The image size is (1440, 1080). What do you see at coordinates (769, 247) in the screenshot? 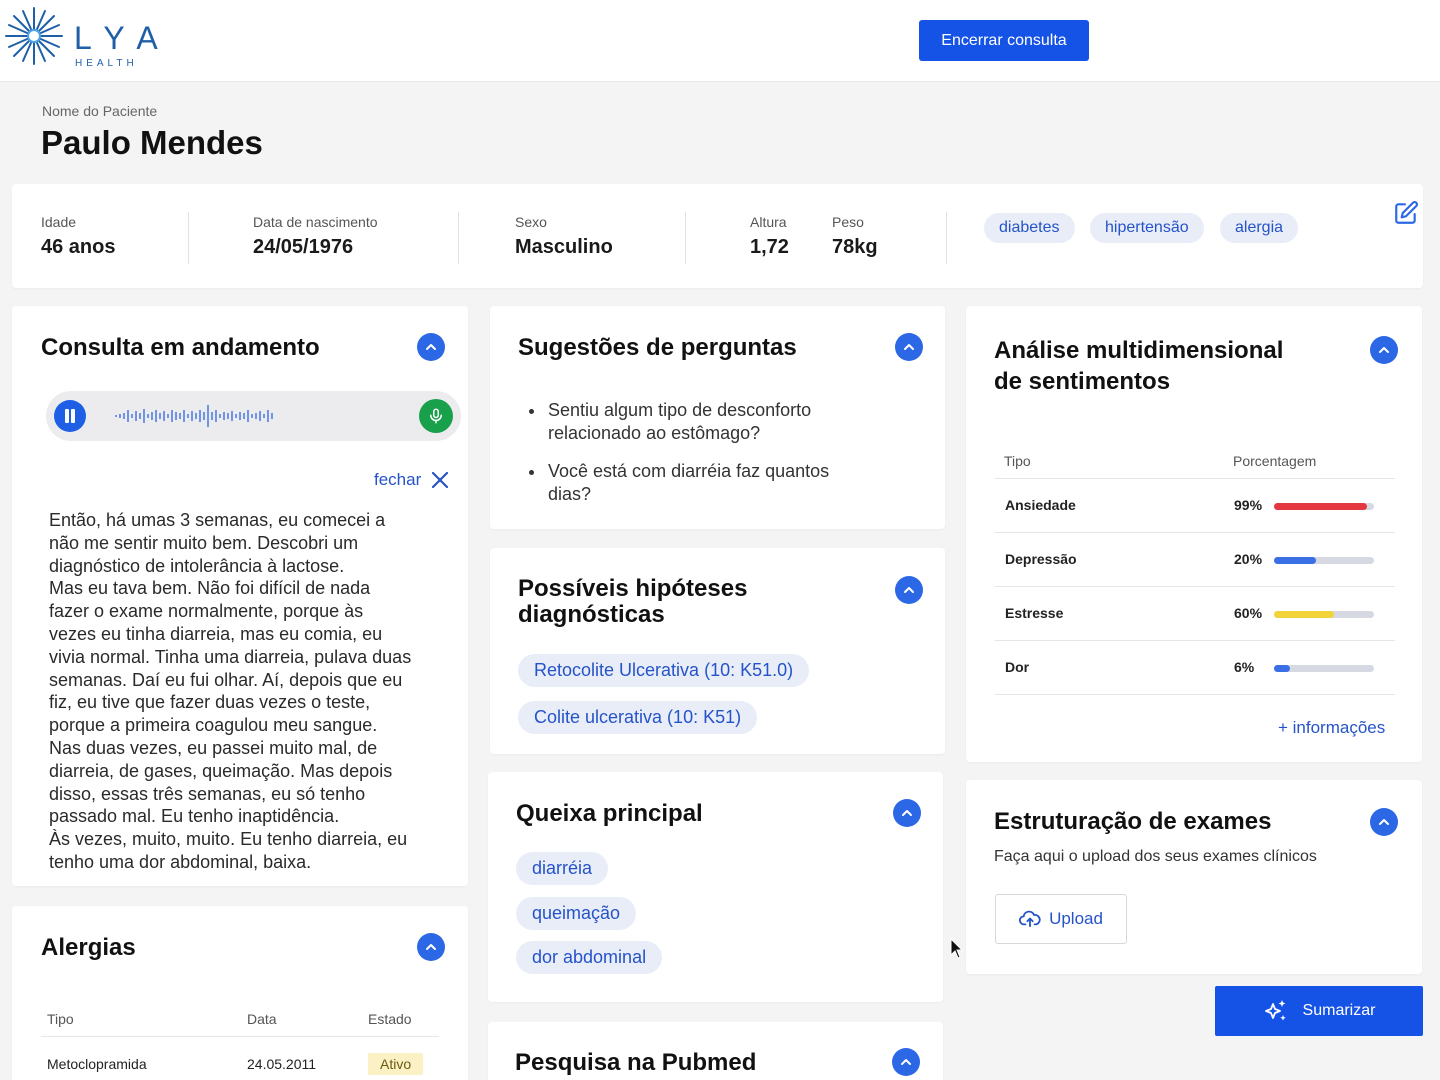
I see `height-value: 1,72` at bounding box center [769, 247].